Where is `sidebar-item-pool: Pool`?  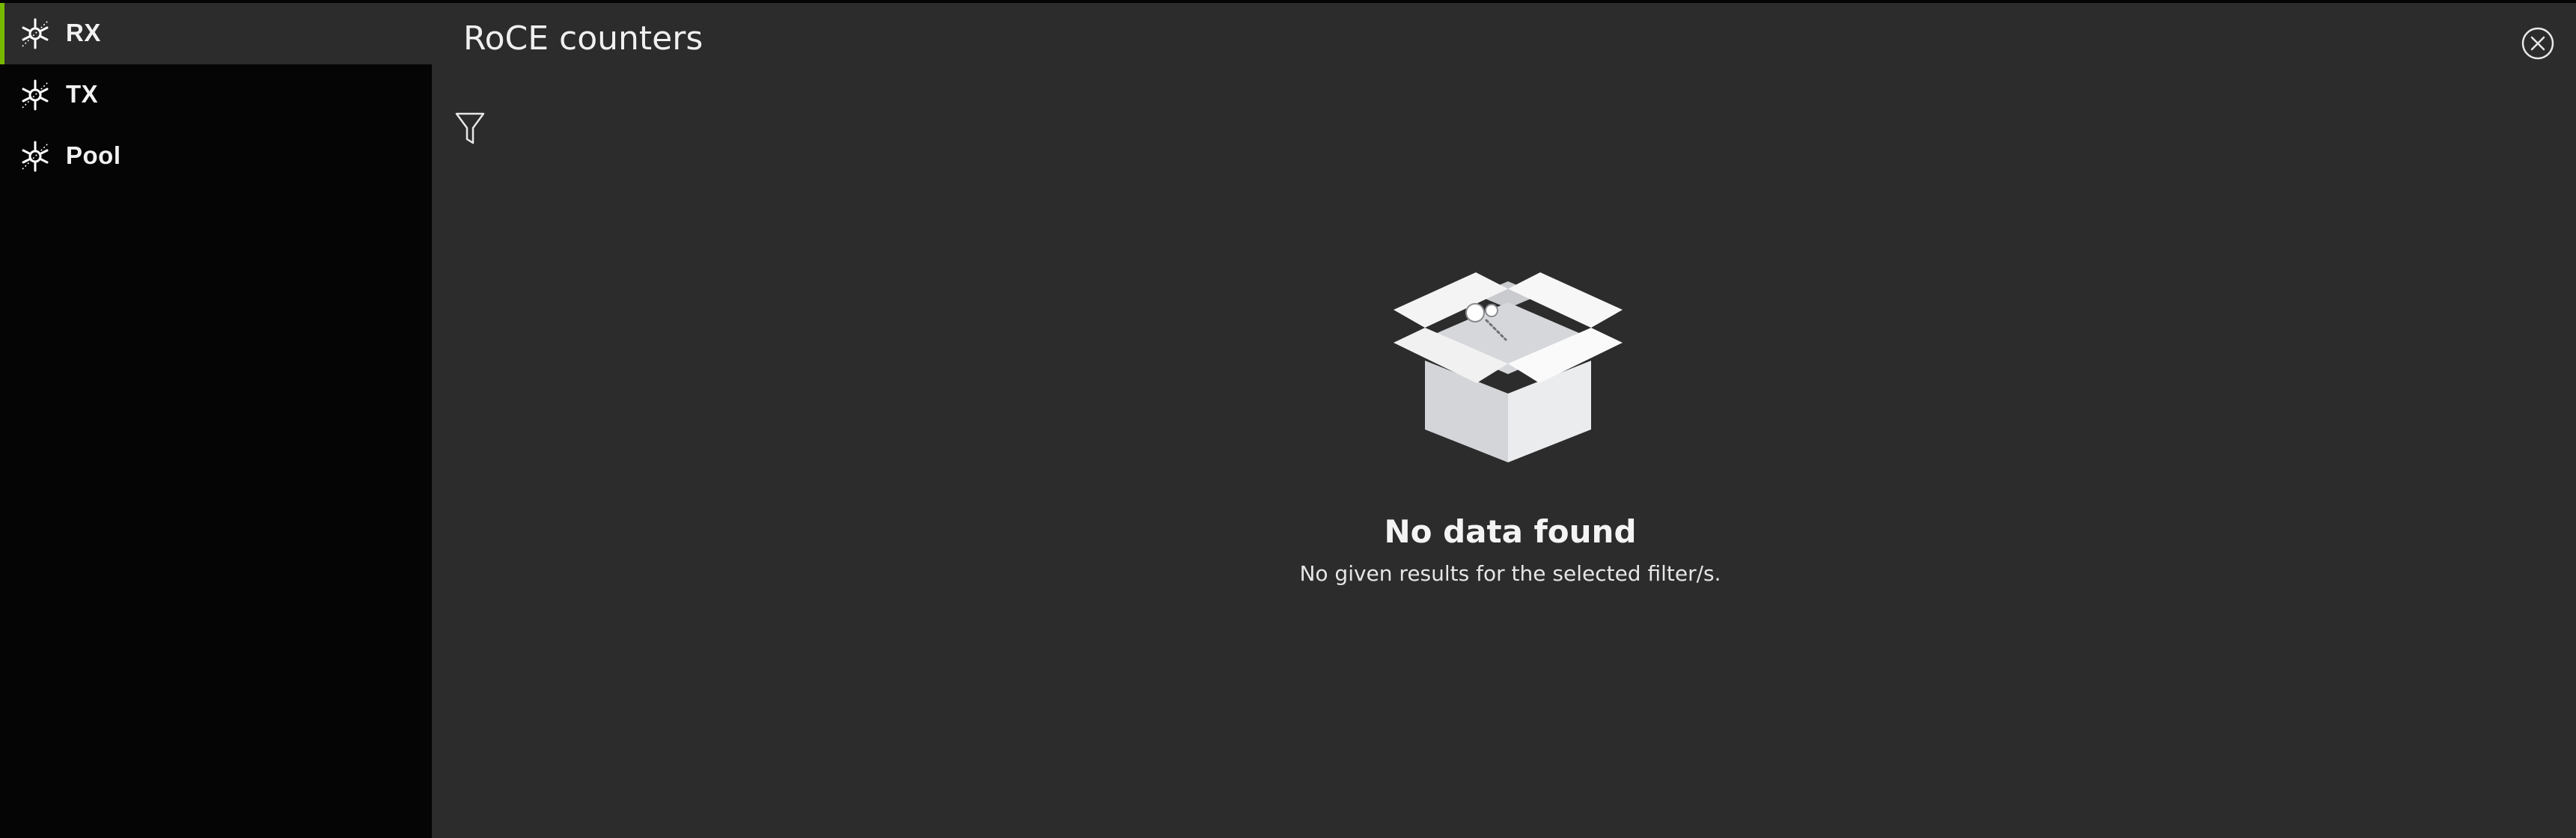 sidebar-item-pool: Pool is located at coordinates (216, 156).